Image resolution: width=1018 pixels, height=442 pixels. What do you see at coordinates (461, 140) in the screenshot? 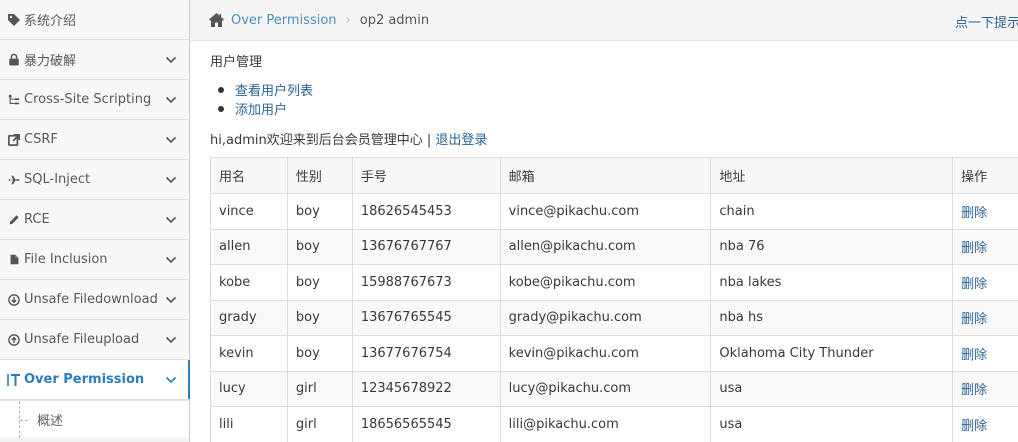
I see `logout-link: 退出登录` at bounding box center [461, 140].